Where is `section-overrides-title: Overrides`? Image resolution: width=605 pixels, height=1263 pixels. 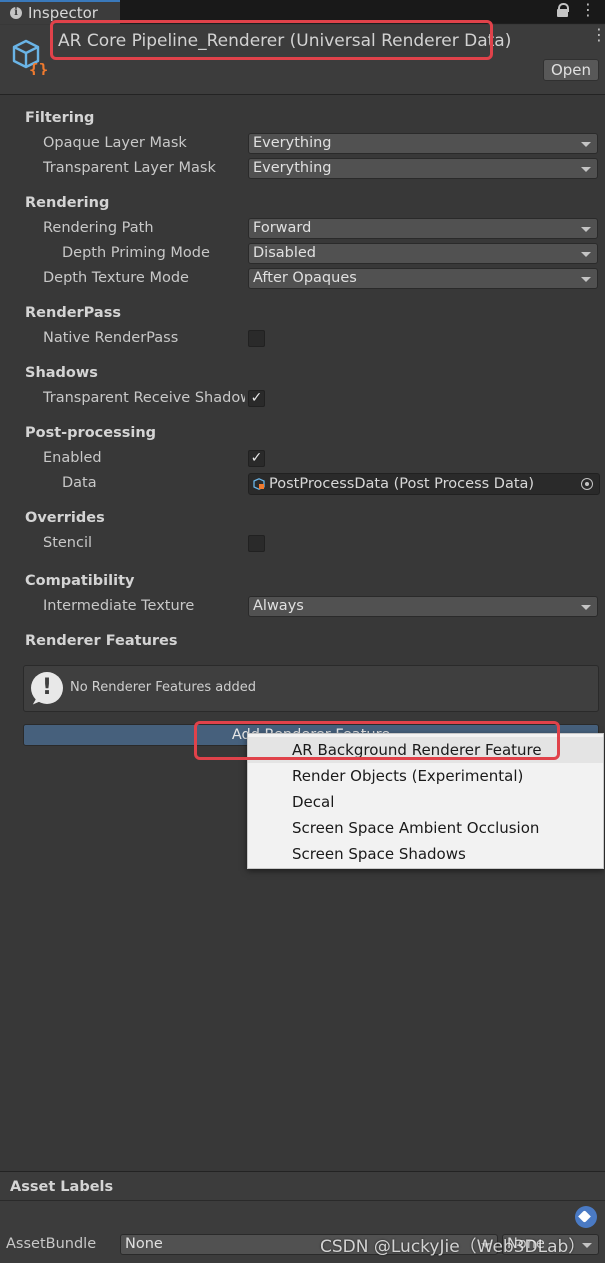 section-overrides-title: Overrides is located at coordinates (65, 518).